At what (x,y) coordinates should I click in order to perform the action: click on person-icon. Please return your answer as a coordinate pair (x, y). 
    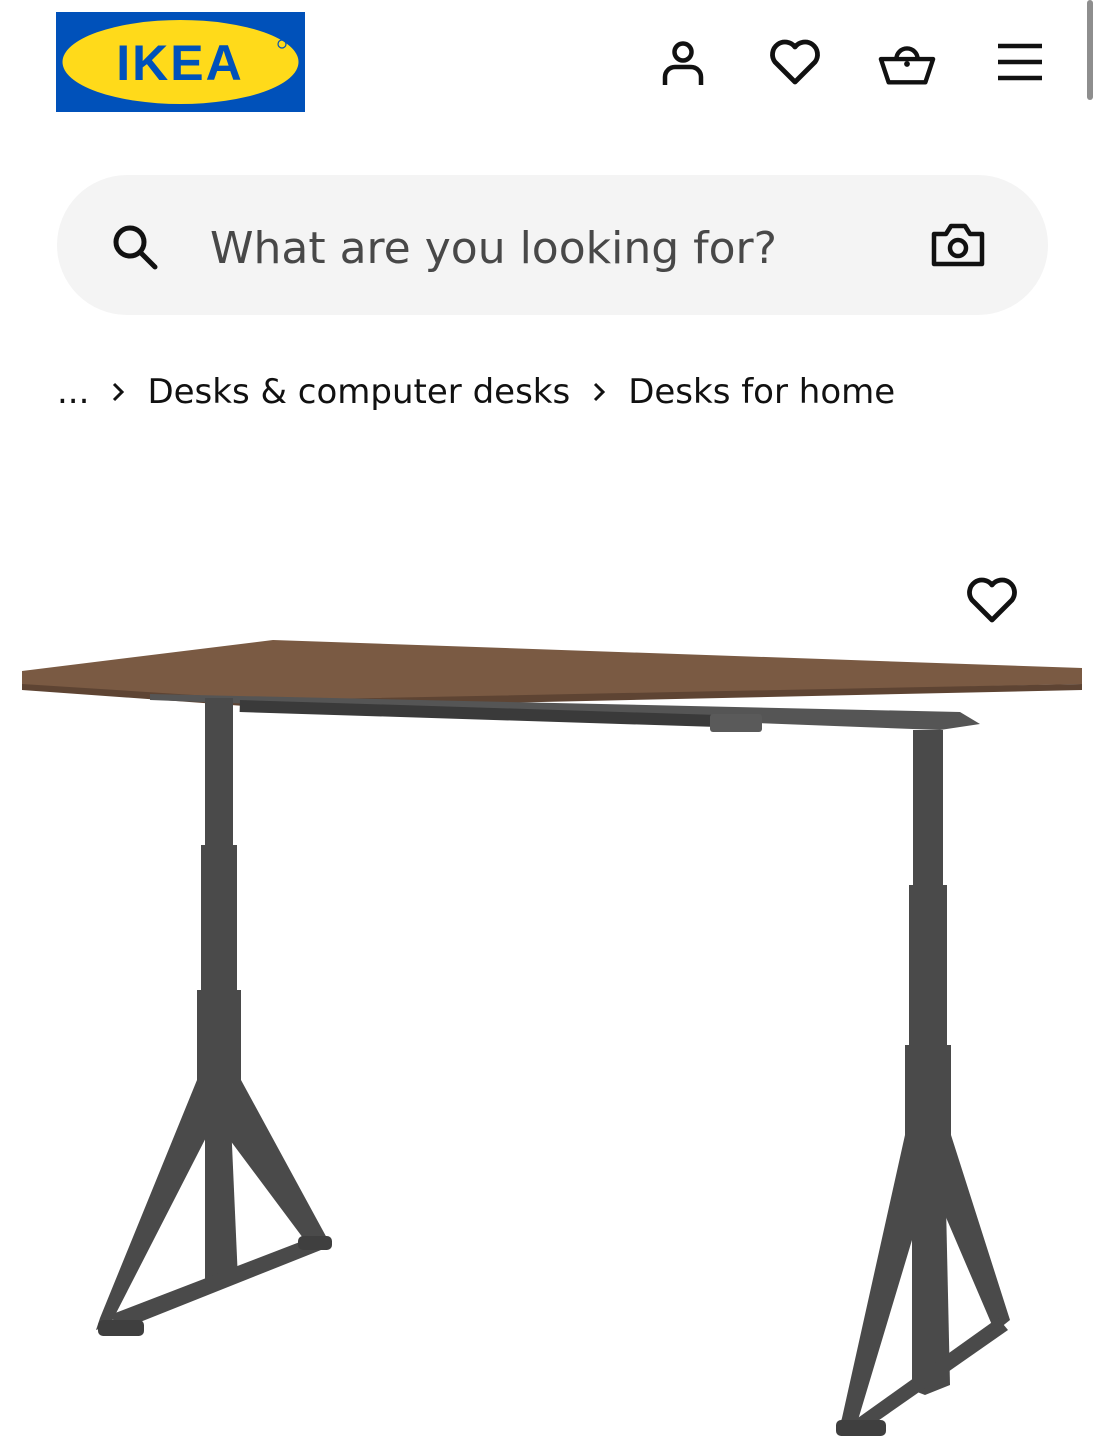
    Looking at the image, I should click on (683, 63).